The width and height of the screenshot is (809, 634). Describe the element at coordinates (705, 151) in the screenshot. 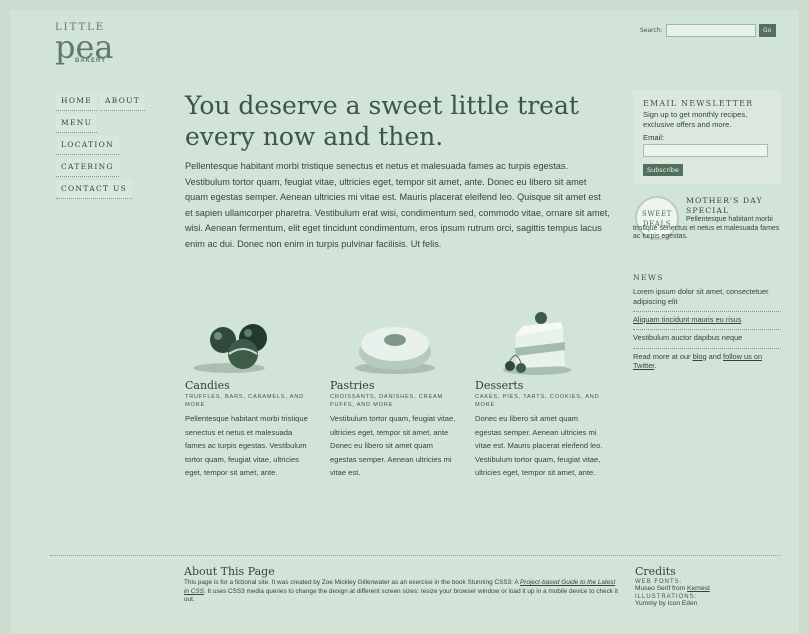

I see `email-field` at that location.